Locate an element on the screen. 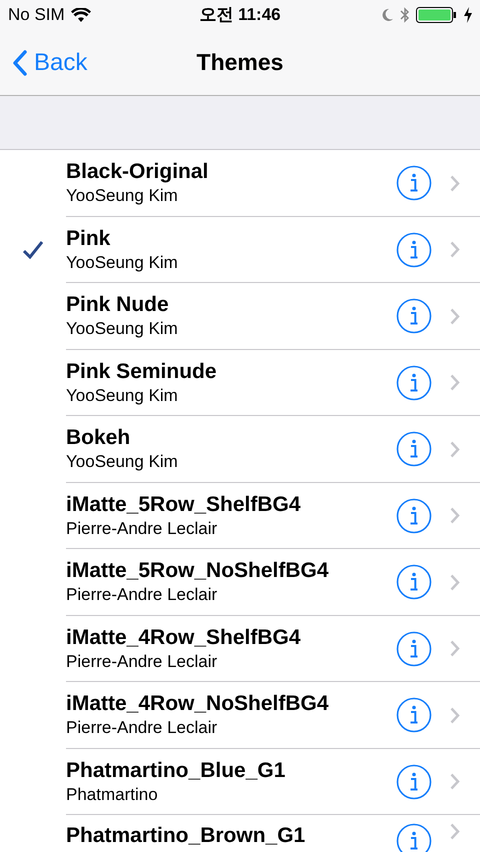  theme-name: Pink is located at coordinates (89, 239).